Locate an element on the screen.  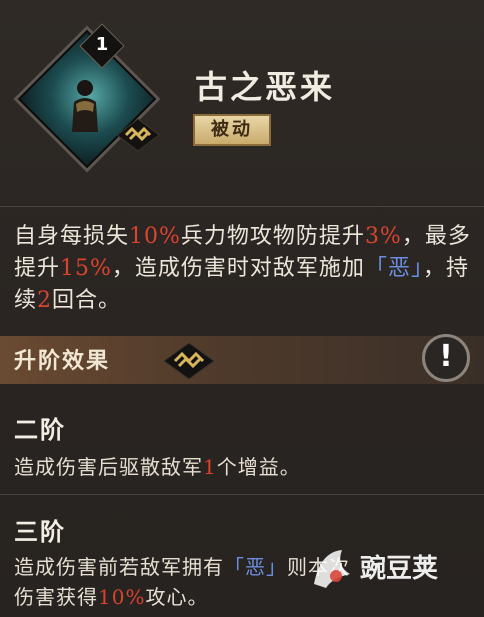
desc-value: 15% is located at coordinates (86, 268).